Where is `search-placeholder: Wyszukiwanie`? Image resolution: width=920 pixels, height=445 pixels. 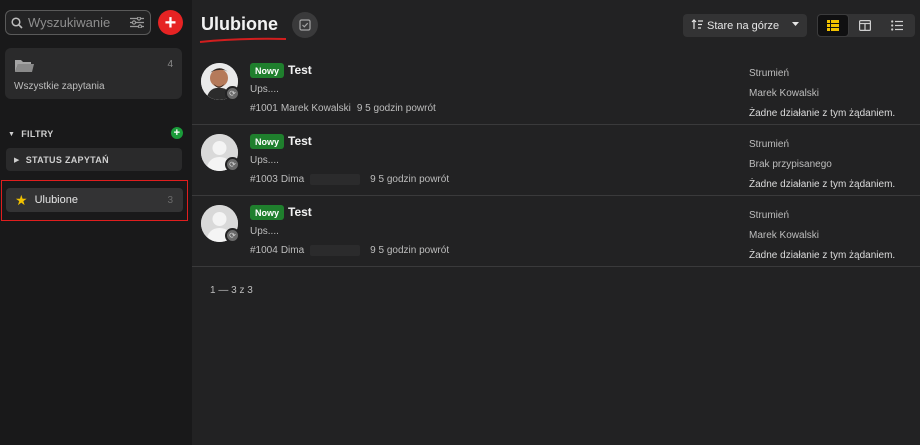 search-placeholder: Wyszukiwanie is located at coordinates (69, 22).